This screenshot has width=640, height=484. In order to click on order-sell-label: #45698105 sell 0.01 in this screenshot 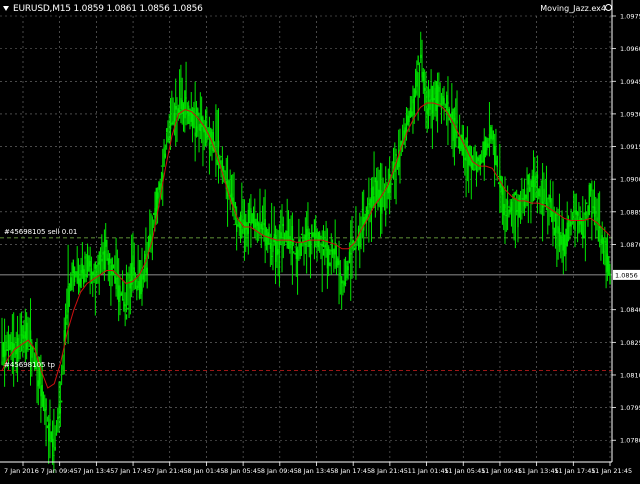, I will do `click(40, 232)`.